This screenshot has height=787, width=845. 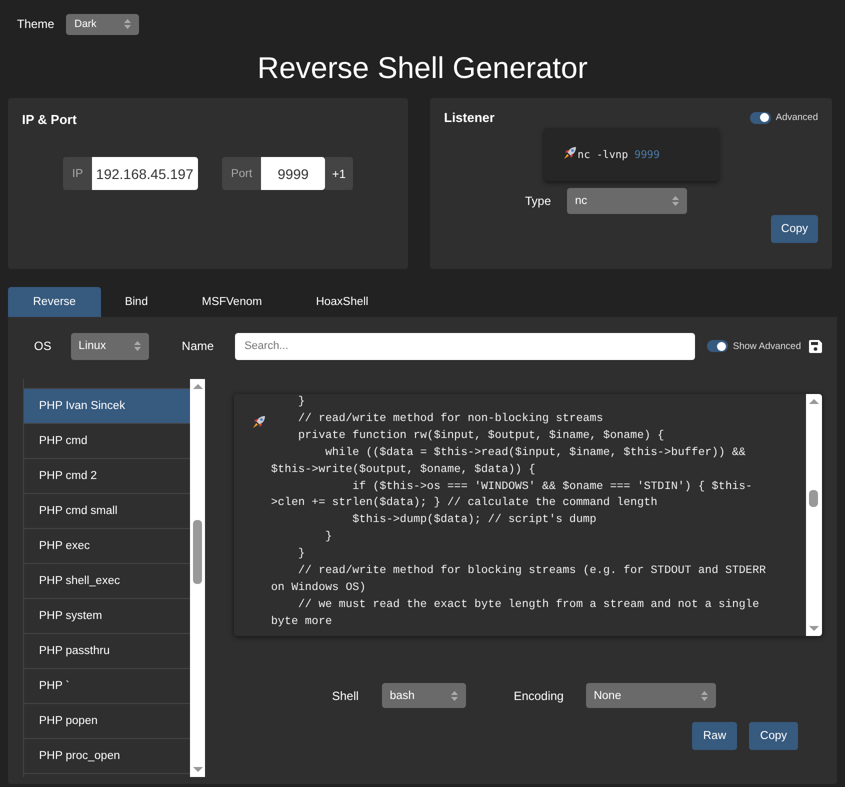 What do you see at coordinates (50, 119) in the screenshot?
I see `card-heading: IP & Port` at bounding box center [50, 119].